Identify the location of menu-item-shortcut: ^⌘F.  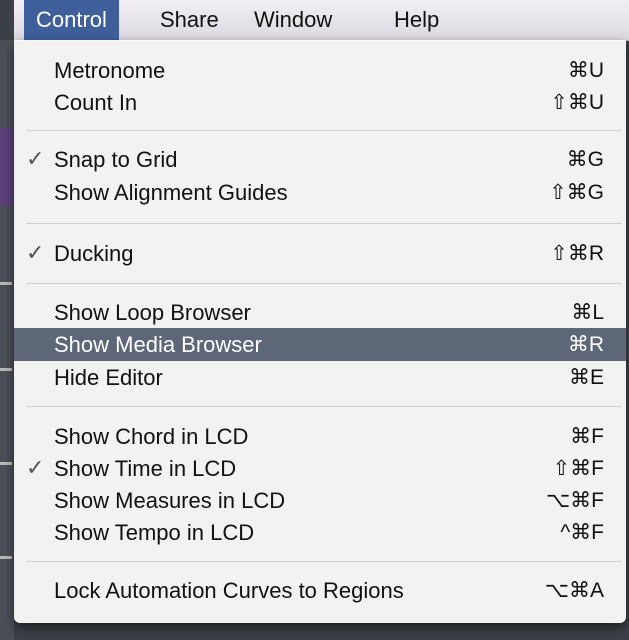
(582, 532).